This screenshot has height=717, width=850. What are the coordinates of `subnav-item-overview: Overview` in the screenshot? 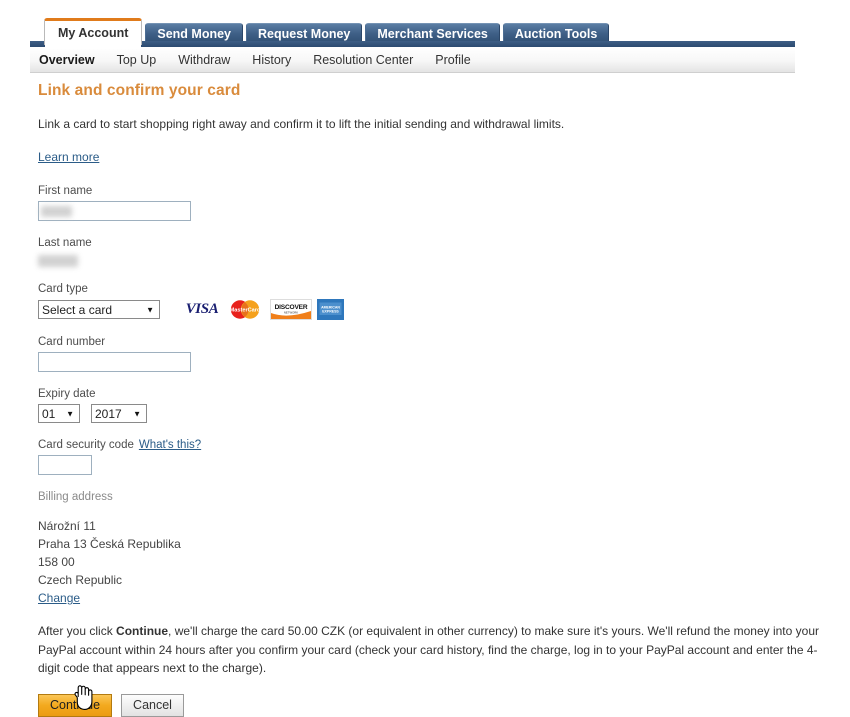 It's located at (67, 60).